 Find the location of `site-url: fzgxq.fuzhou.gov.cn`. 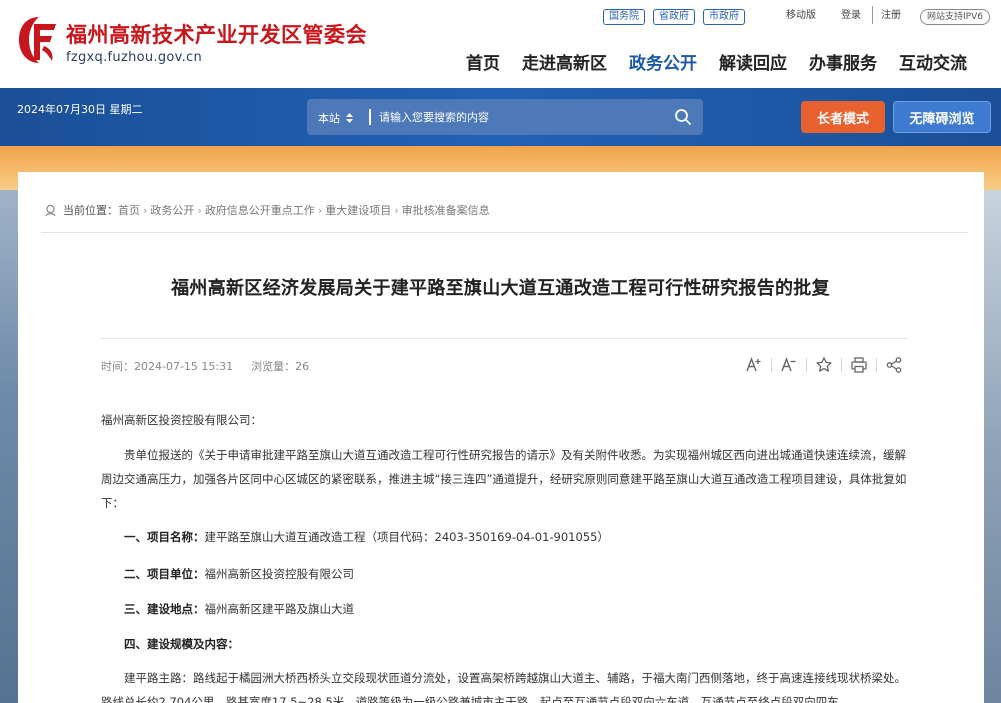

site-url: fzgxq.fuzhou.gov.cn is located at coordinates (134, 57).